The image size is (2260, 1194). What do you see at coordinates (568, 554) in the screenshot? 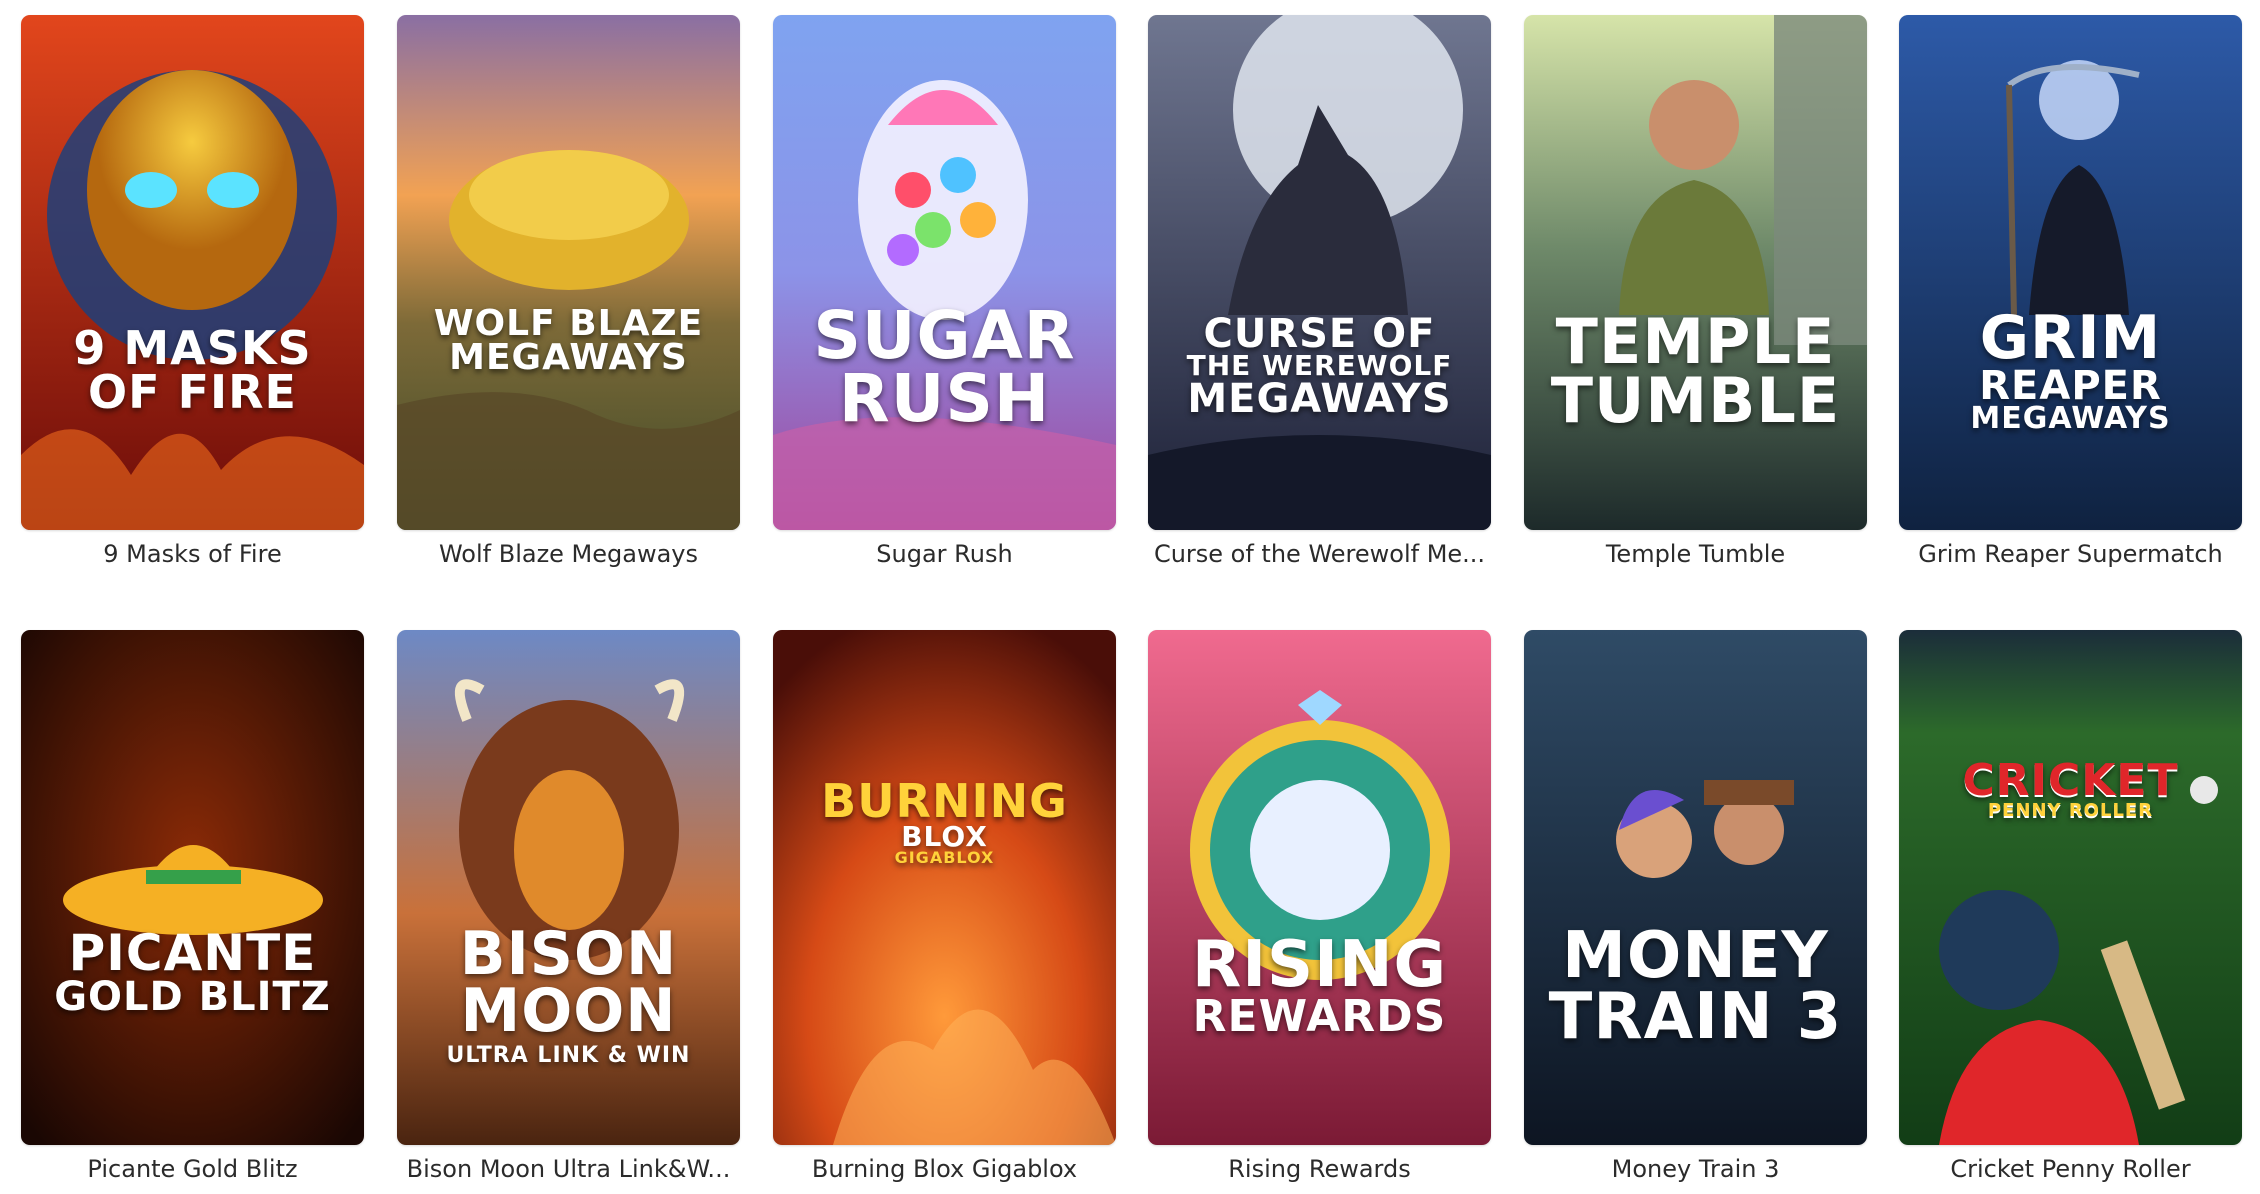
I see `game-title: Wolf Blaze Megaways` at bounding box center [568, 554].